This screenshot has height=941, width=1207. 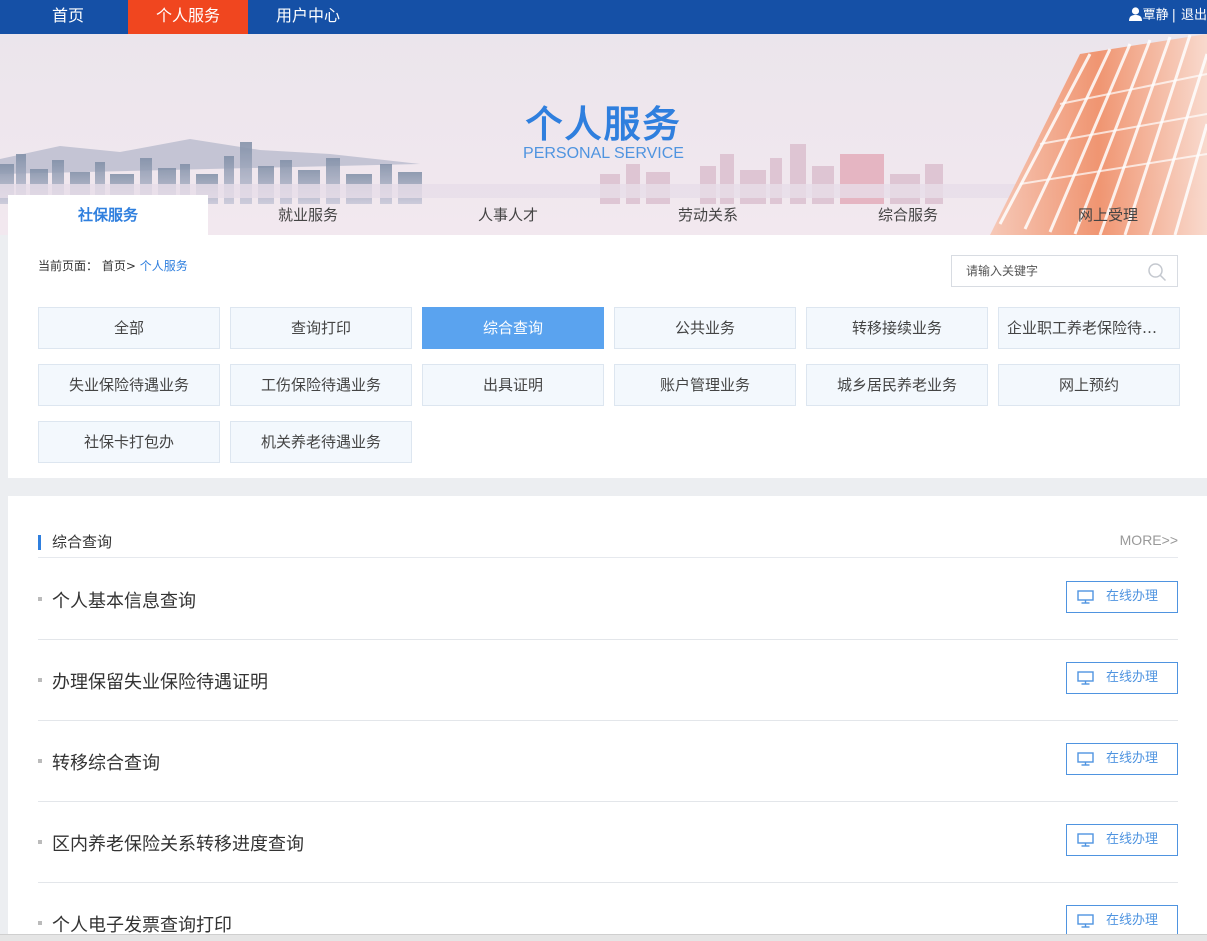 I want to click on business-button-all: 全部, so click(x=129, y=328).